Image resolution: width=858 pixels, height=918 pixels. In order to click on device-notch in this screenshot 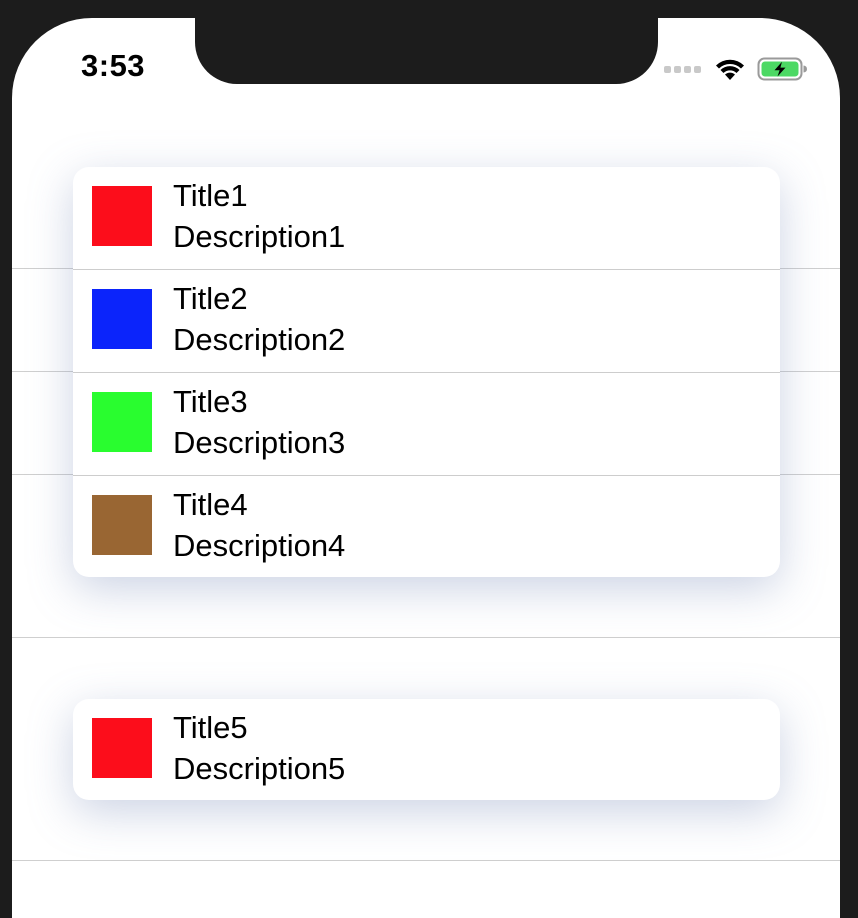, I will do `click(426, 51)`.